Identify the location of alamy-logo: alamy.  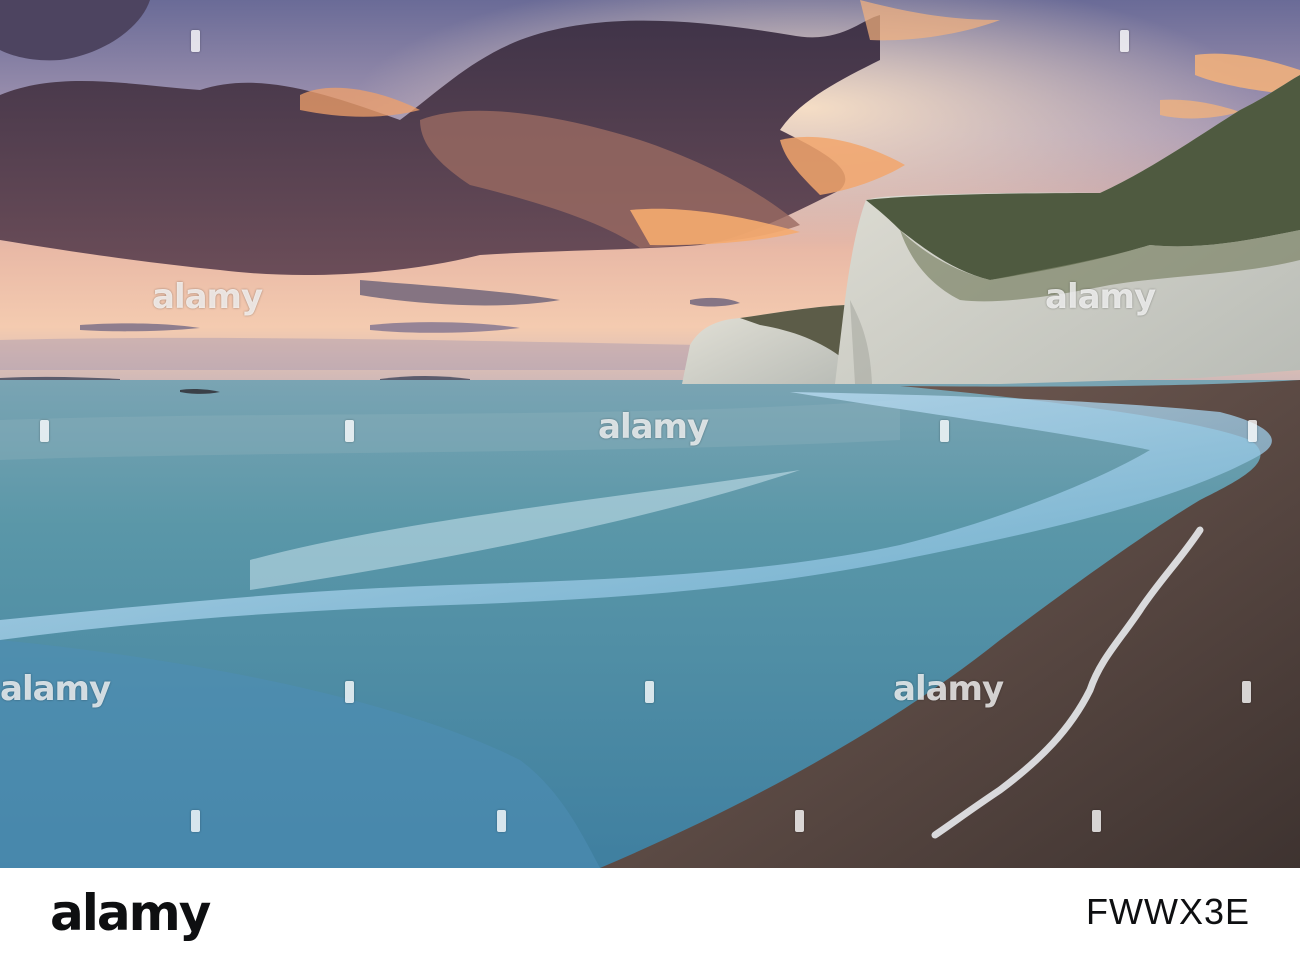
(130, 913).